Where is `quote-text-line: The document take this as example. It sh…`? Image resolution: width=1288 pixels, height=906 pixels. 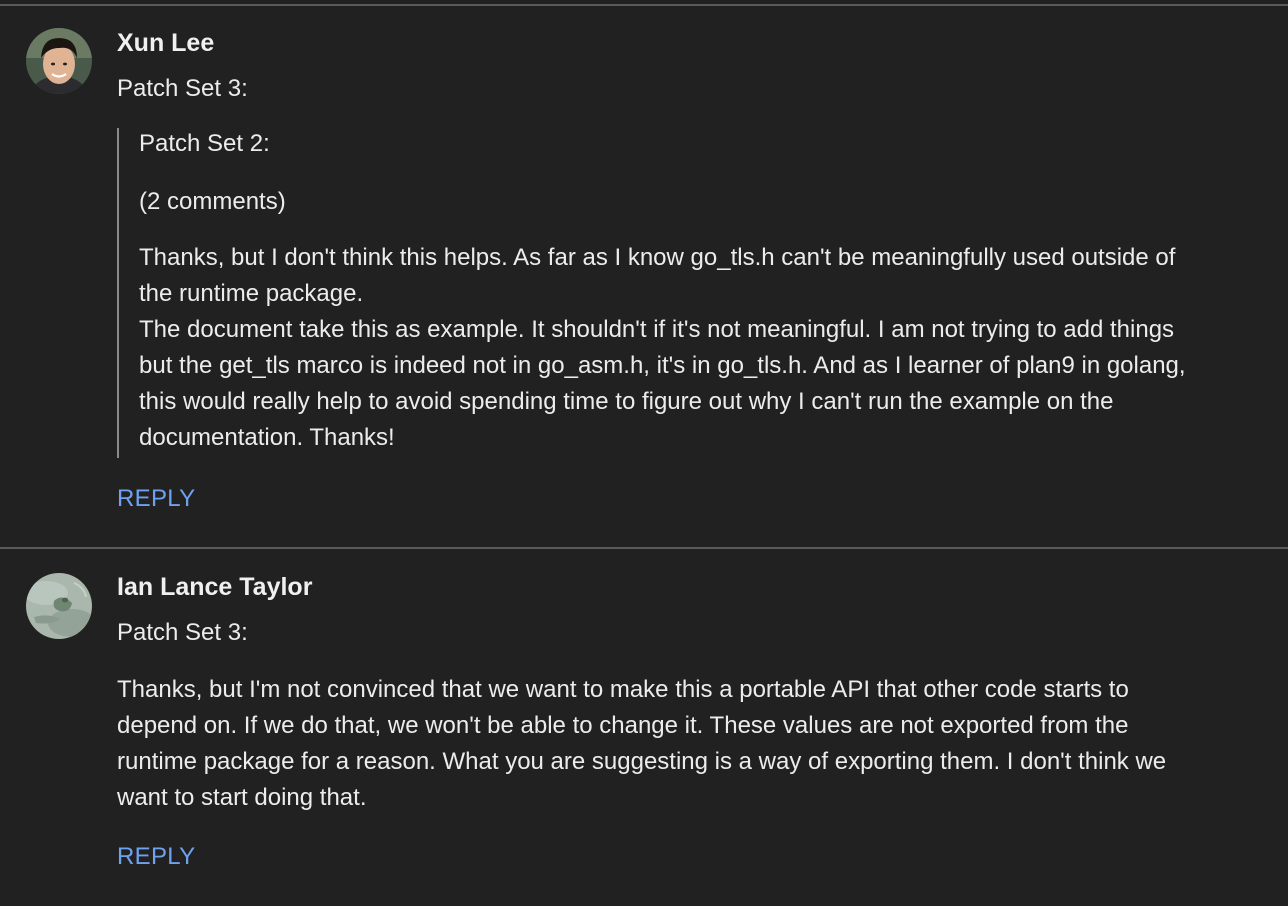 quote-text-line: The document take this as example. It sh… is located at coordinates (657, 329).